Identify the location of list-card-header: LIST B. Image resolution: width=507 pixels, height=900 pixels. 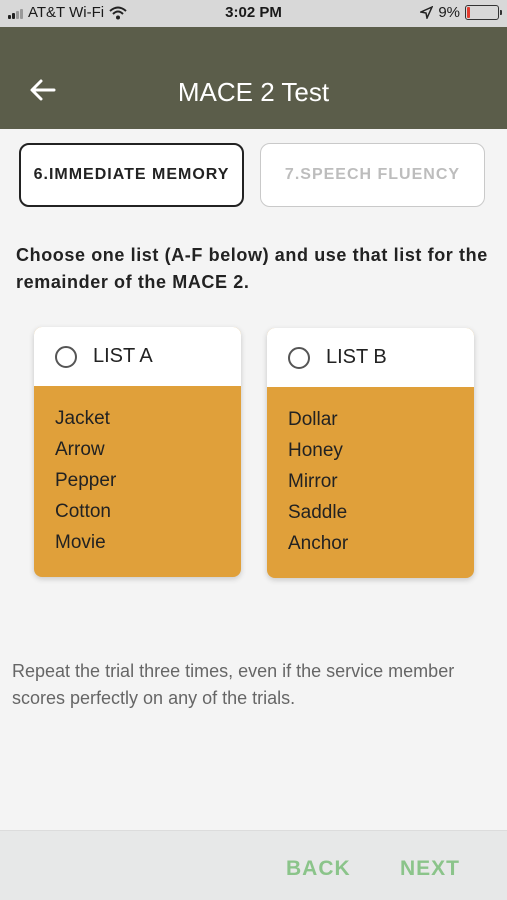
(370, 357).